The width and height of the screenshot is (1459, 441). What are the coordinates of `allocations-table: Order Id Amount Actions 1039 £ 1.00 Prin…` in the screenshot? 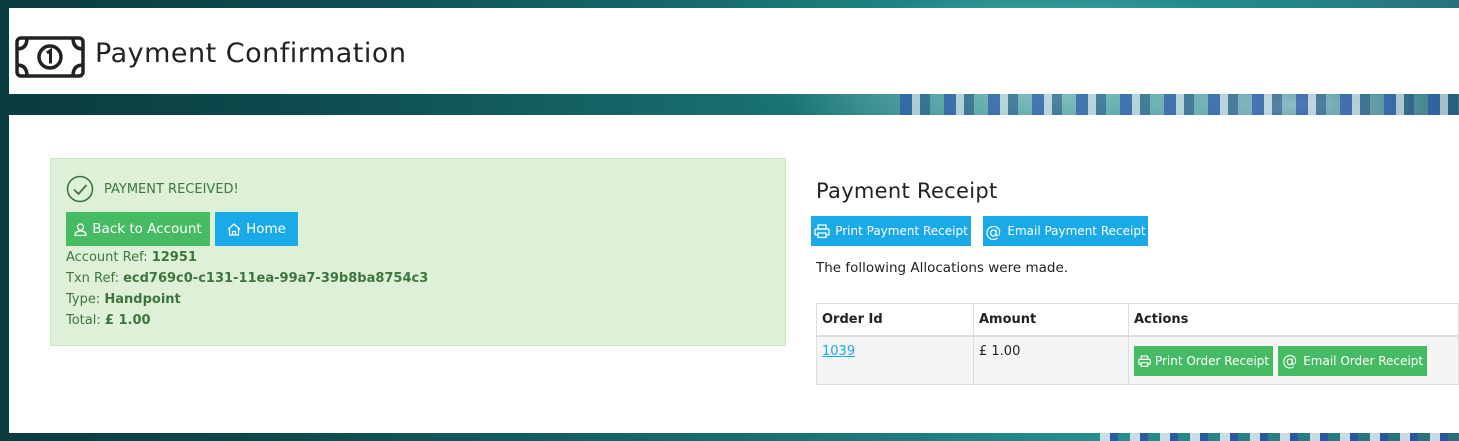 It's located at (1137, 344).